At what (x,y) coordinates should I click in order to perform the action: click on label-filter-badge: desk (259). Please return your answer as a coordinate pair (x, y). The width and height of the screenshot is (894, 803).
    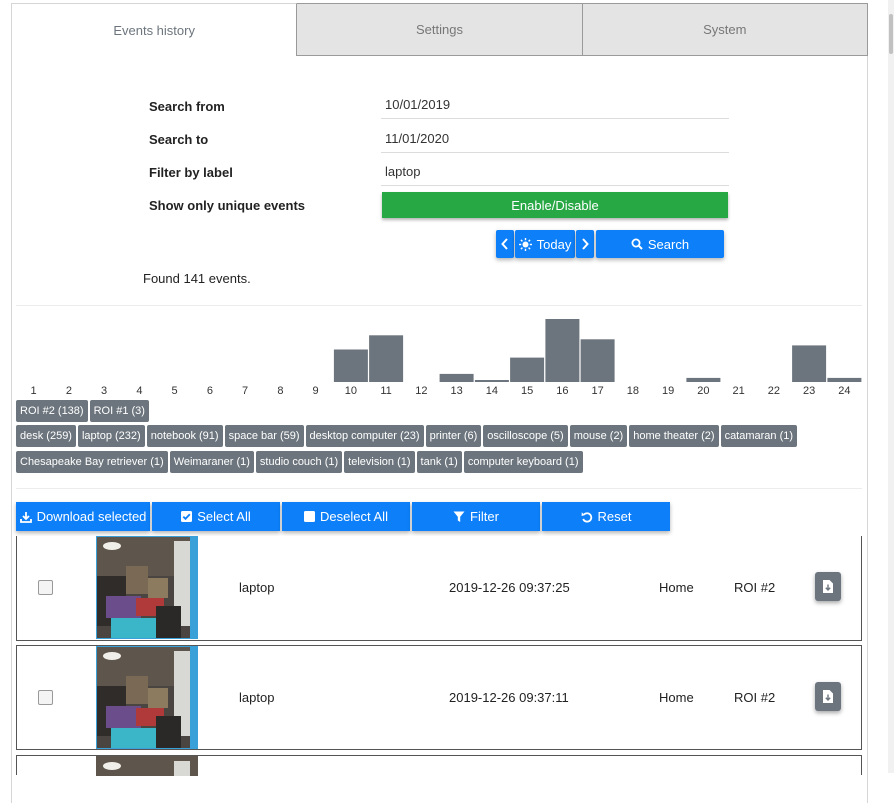
    Looking at the image, I should click on (46, 436).